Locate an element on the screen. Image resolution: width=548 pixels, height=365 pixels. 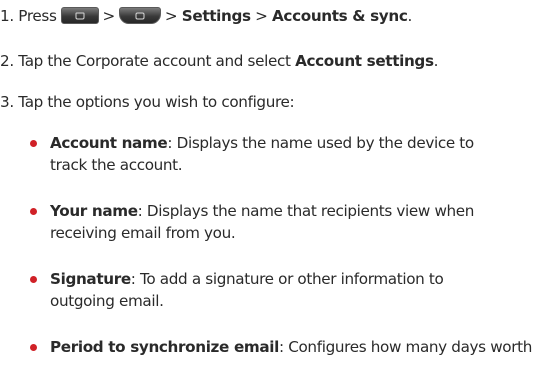
home-key-icon is located at coordinates (79, 15).